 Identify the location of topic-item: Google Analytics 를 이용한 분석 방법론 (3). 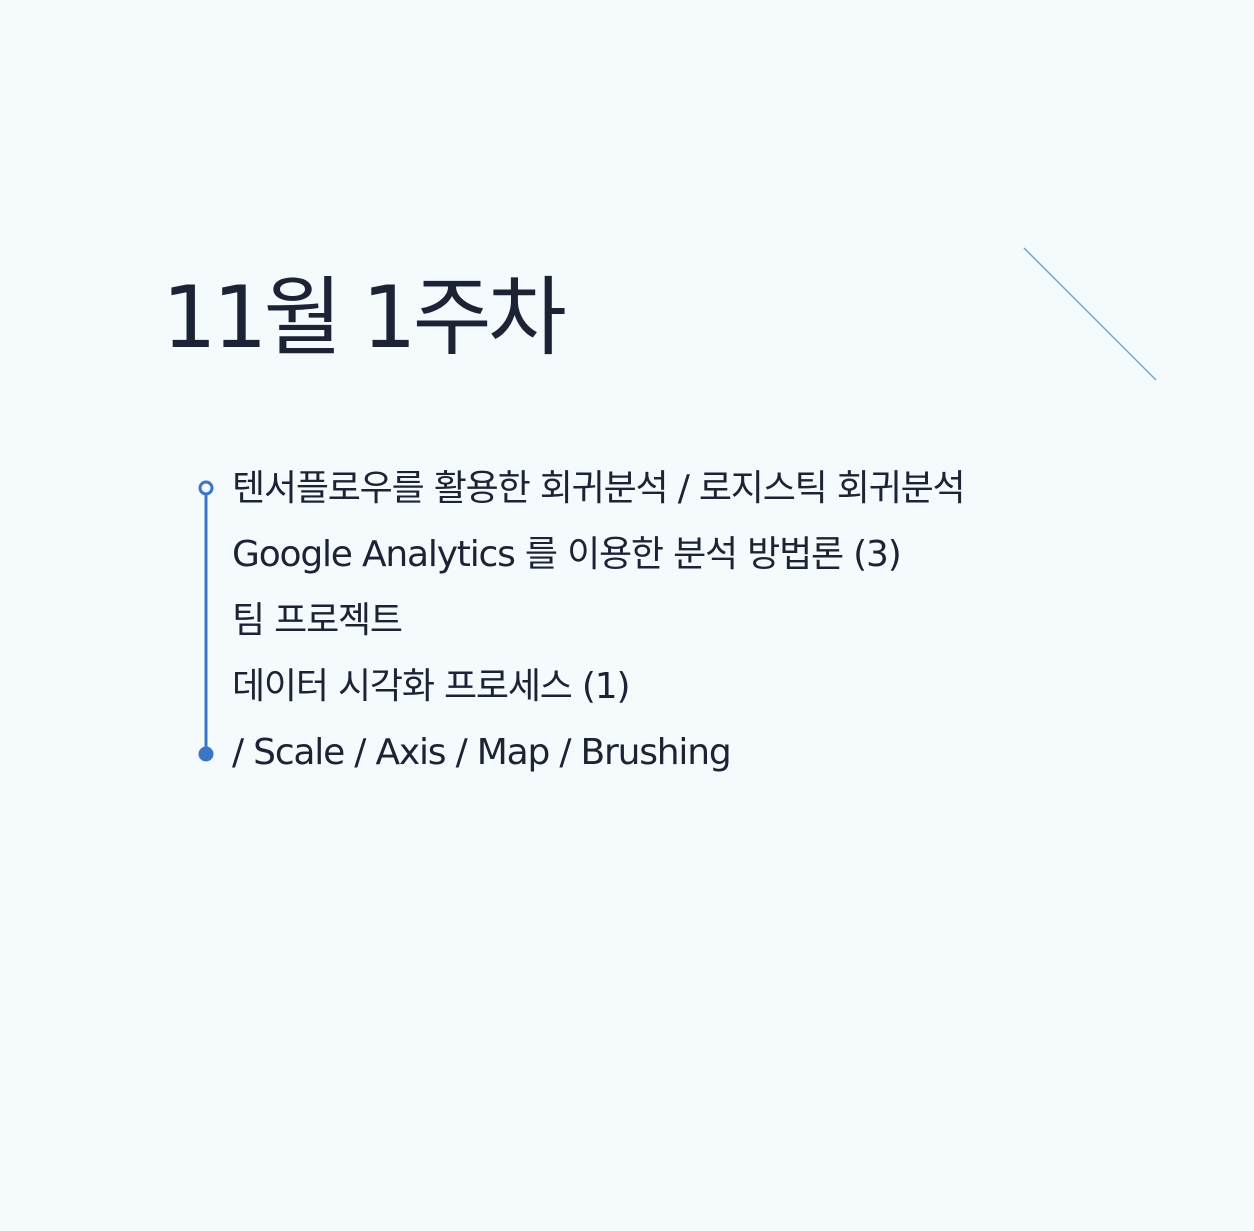
(567, 554).